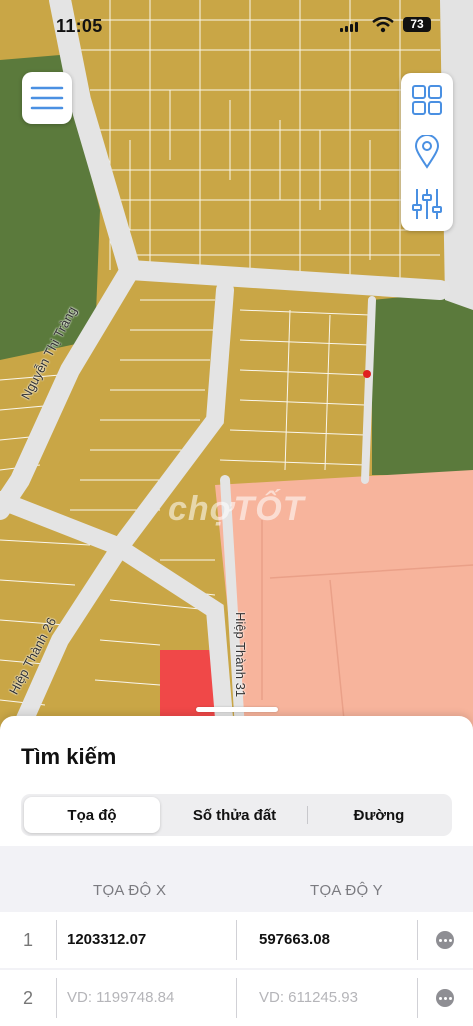 Image resolution: width=473 pixels, height=1026 pixels. What do you see at coordinates (240, 655) in the screenshot?
I see `road-label: Hiệp Thành 31` at bounding box center [240, 655].